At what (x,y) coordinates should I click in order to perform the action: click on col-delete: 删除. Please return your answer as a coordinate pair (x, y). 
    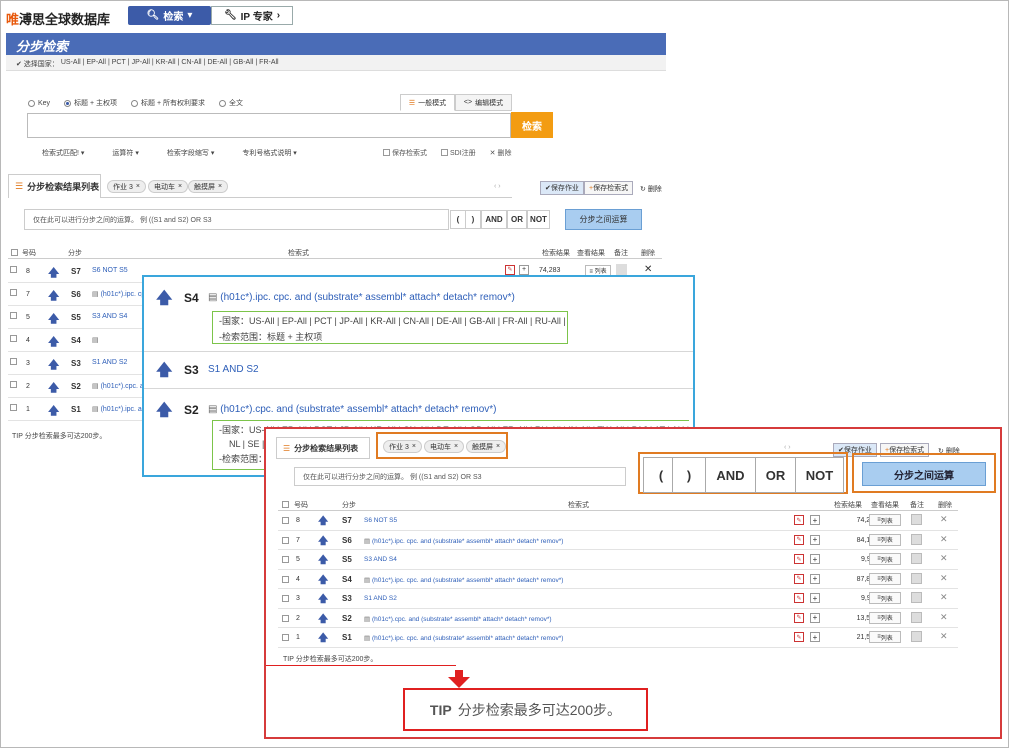
    Looking at the image, I should click on (648, 253).